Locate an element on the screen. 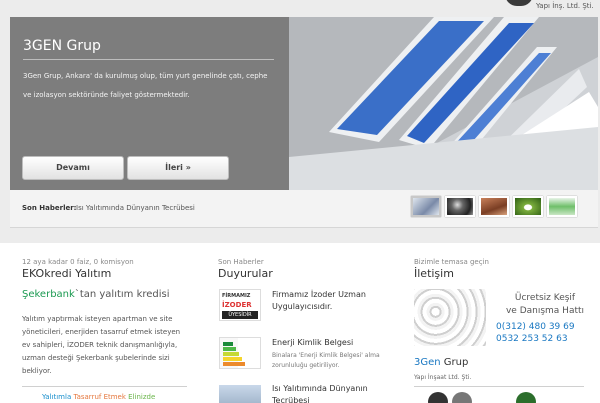  sekerbank-suffix: `tan yalıtım kredisi is located at coordinates (122, 294).